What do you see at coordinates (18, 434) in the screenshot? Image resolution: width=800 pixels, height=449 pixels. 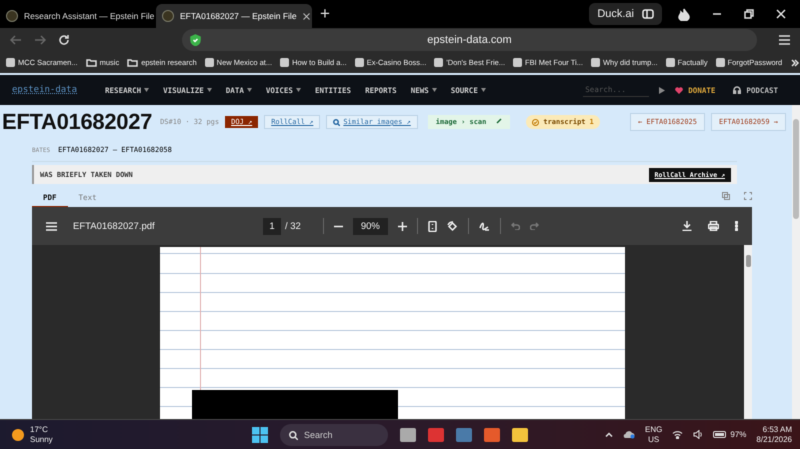 I see `sun-icon` at bounding box center [18, 434].